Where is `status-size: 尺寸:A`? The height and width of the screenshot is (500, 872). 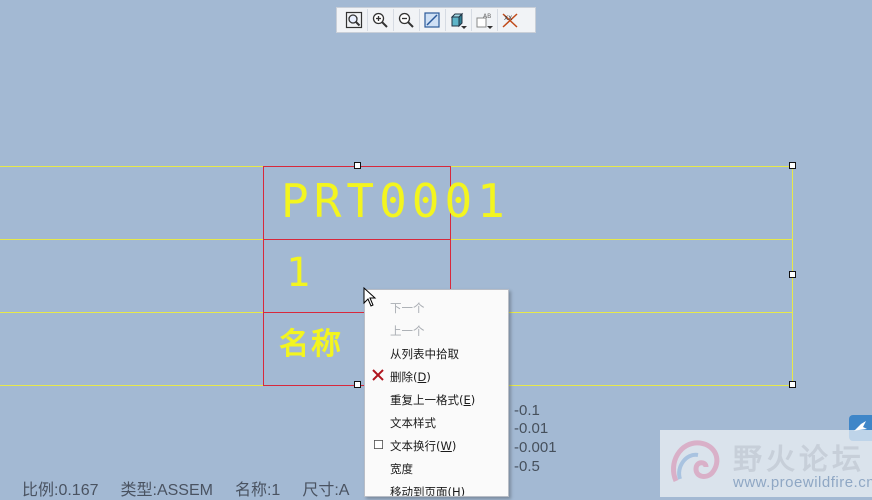
status-size: 尺寸:A is located at coordinates (326, 490).